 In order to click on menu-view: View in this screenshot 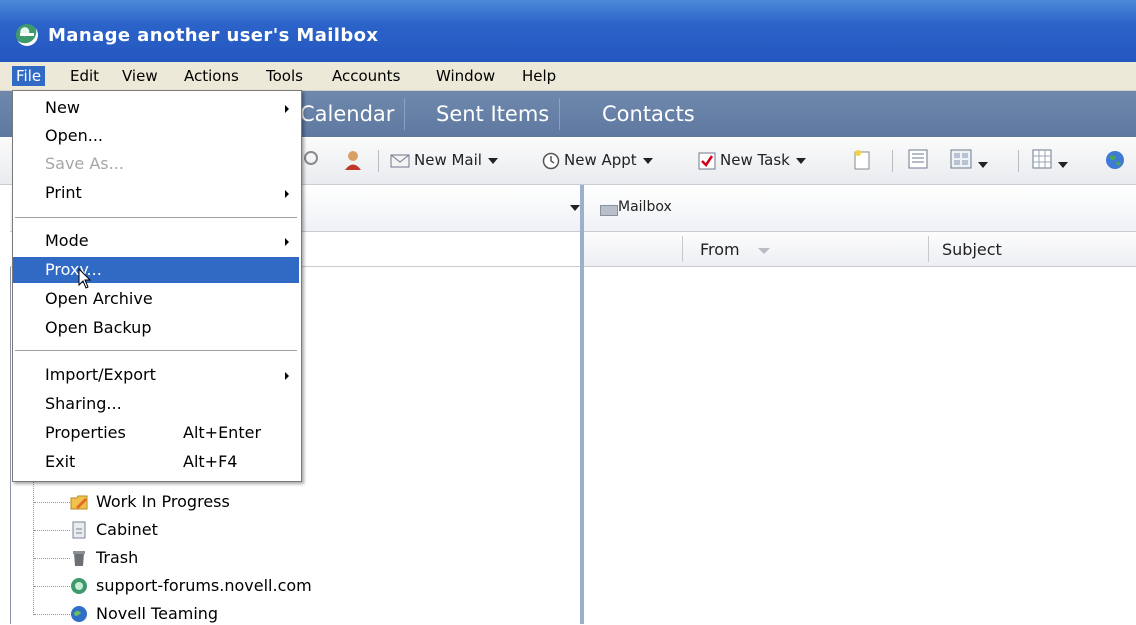, I will do `click(140, 76)`.